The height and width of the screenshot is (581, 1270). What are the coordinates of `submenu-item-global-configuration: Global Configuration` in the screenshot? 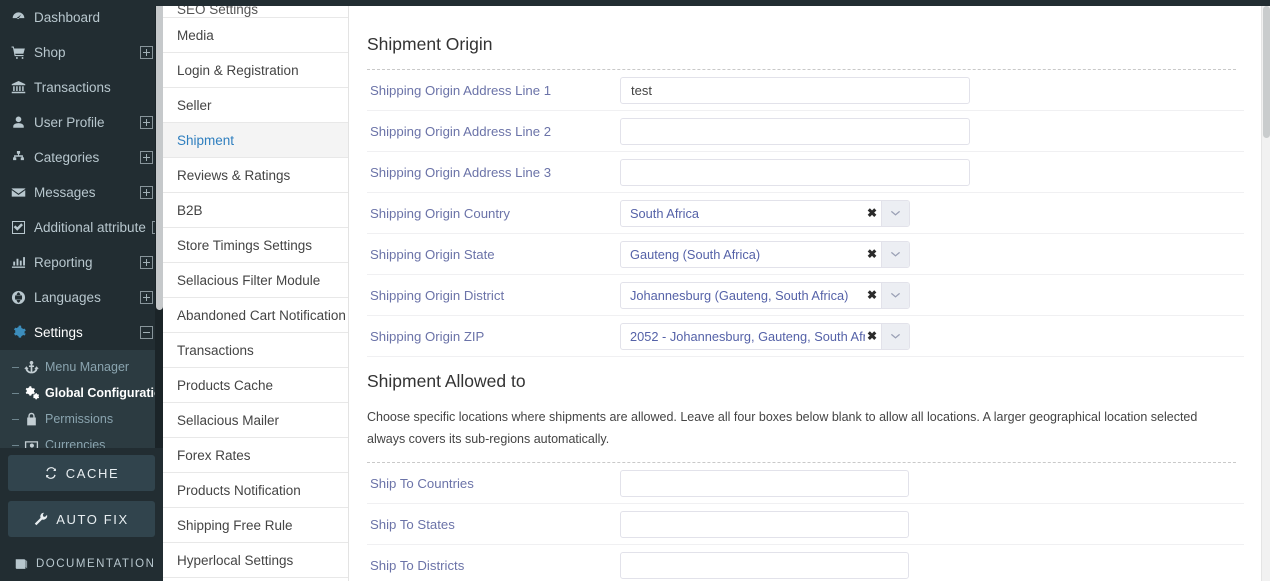 It's located at (81, 393).